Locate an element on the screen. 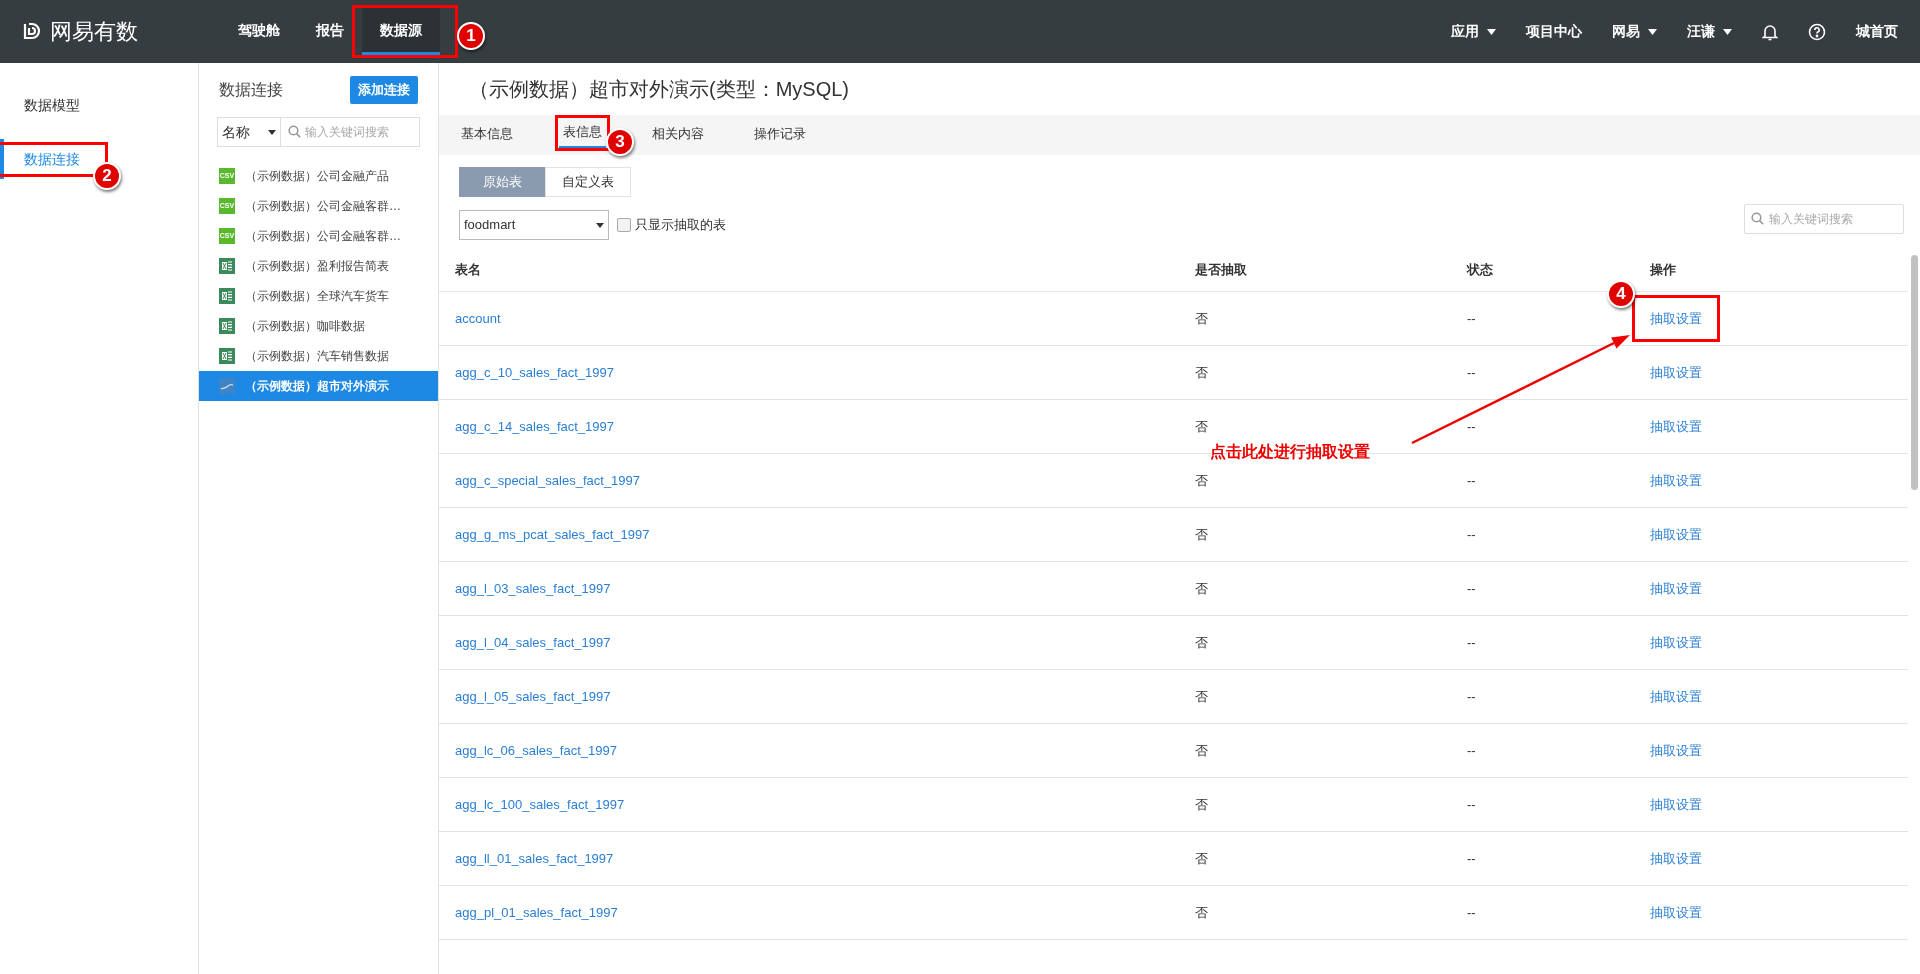  connection-name: （示例数据）公司金融产品 is located at coordinates (317, 176).